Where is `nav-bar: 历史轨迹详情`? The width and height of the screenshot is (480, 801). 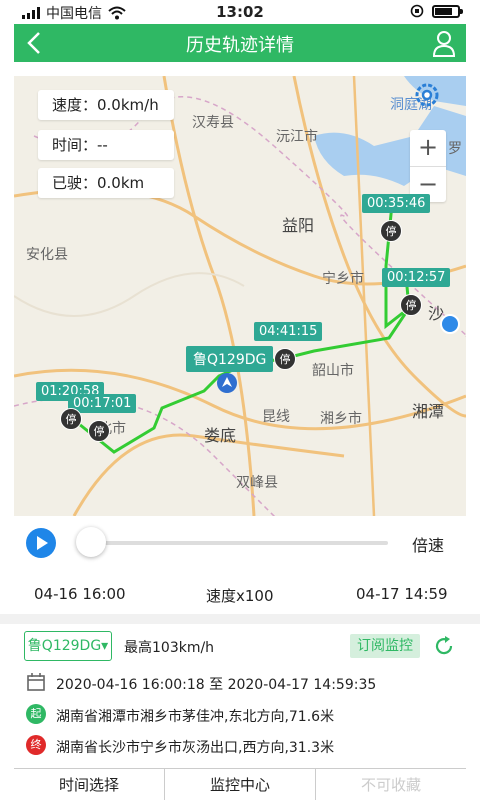 nav-bar: 历史轨迹详情 is located at coordinates (240, 43).